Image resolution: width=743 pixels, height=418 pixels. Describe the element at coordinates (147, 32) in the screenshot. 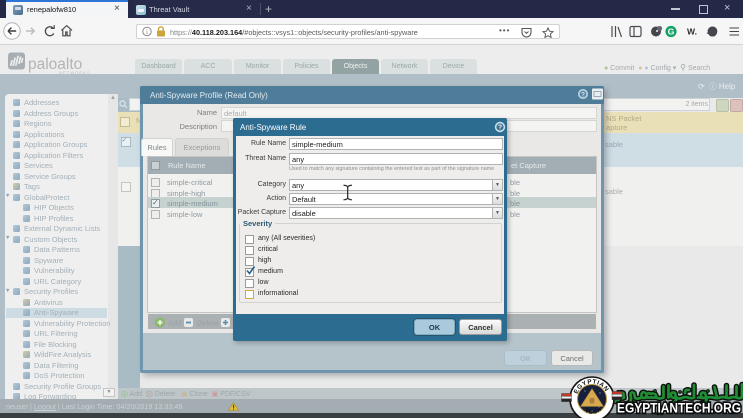

I see `svg-text: i` at that location.